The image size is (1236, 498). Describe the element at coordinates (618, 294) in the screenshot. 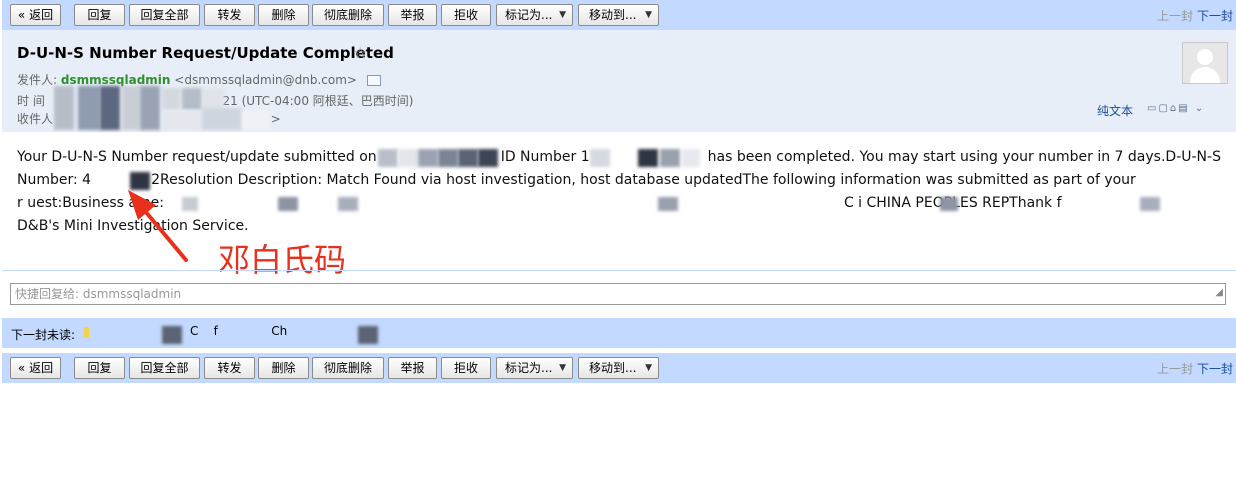

I see `quick-reply-input: 快捷回复给: dsmmssqladmin ◢` at that location.